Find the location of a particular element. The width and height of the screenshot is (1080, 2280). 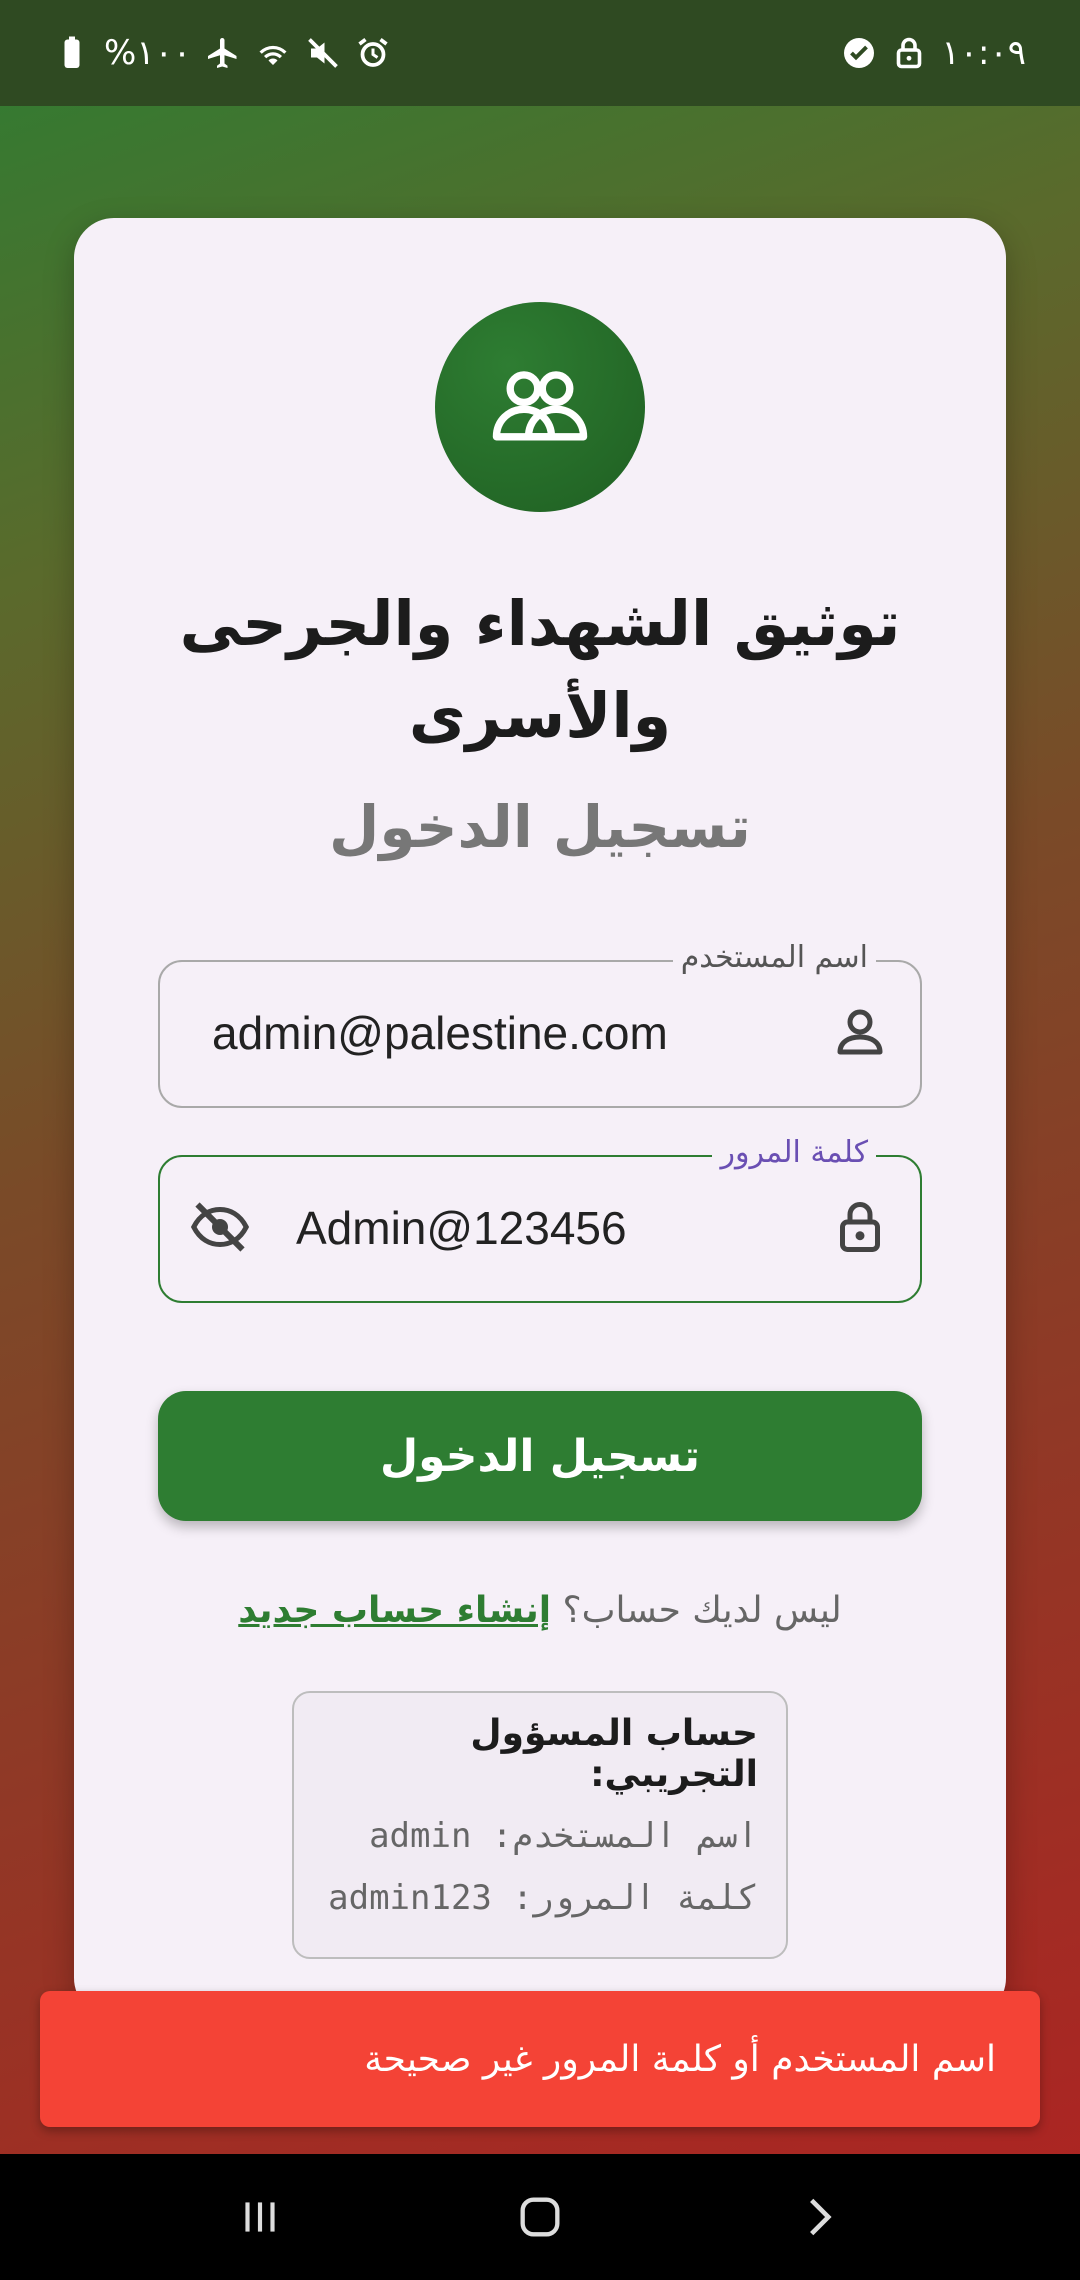

password-field: كلمة المرور Admin@123456 is located at coordinates (540, 1219).